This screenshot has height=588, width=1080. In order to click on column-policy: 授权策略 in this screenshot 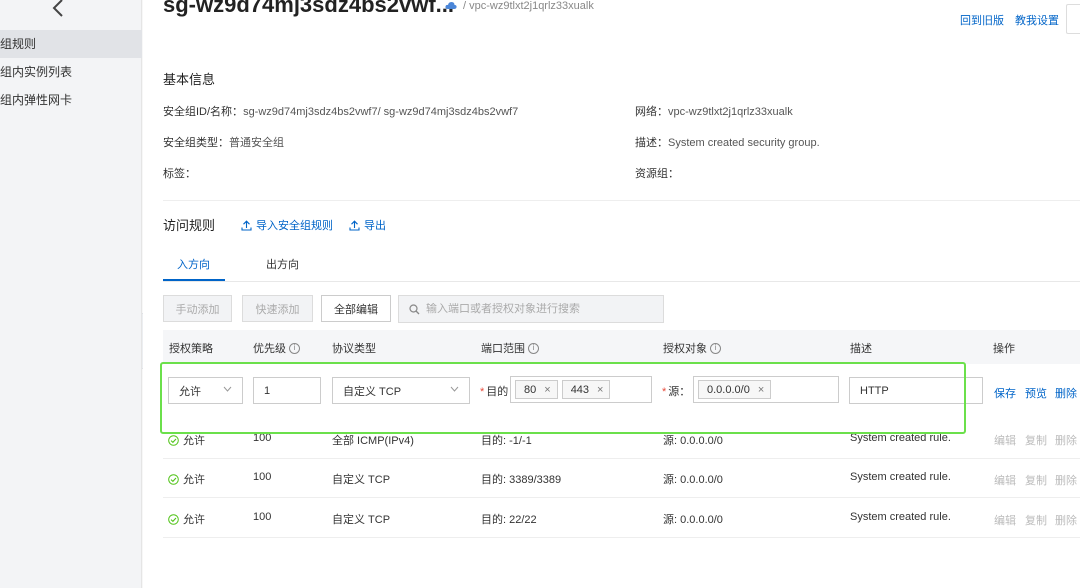, I will do `click(191, 349)`.